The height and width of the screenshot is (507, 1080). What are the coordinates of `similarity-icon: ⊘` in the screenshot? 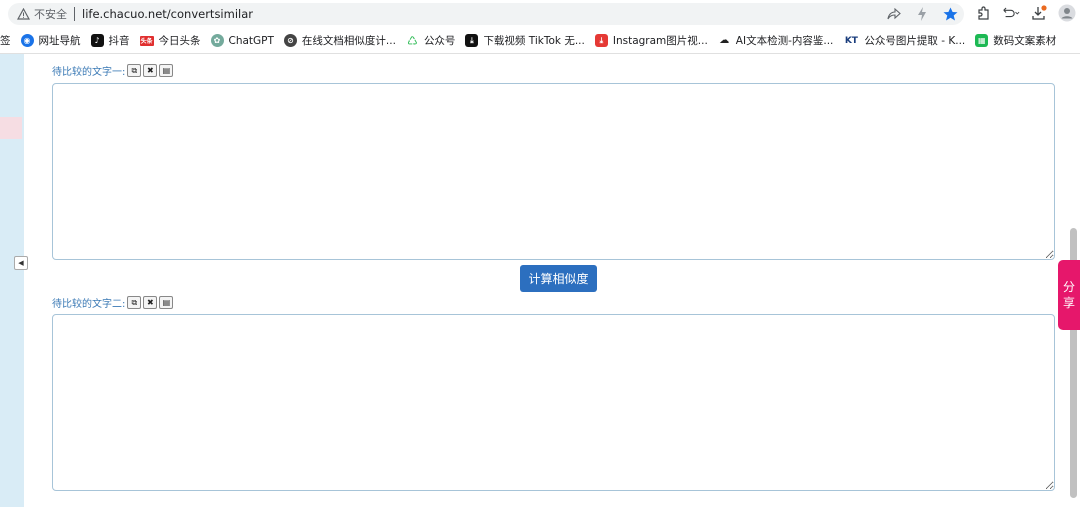 It's located at (290, 40).